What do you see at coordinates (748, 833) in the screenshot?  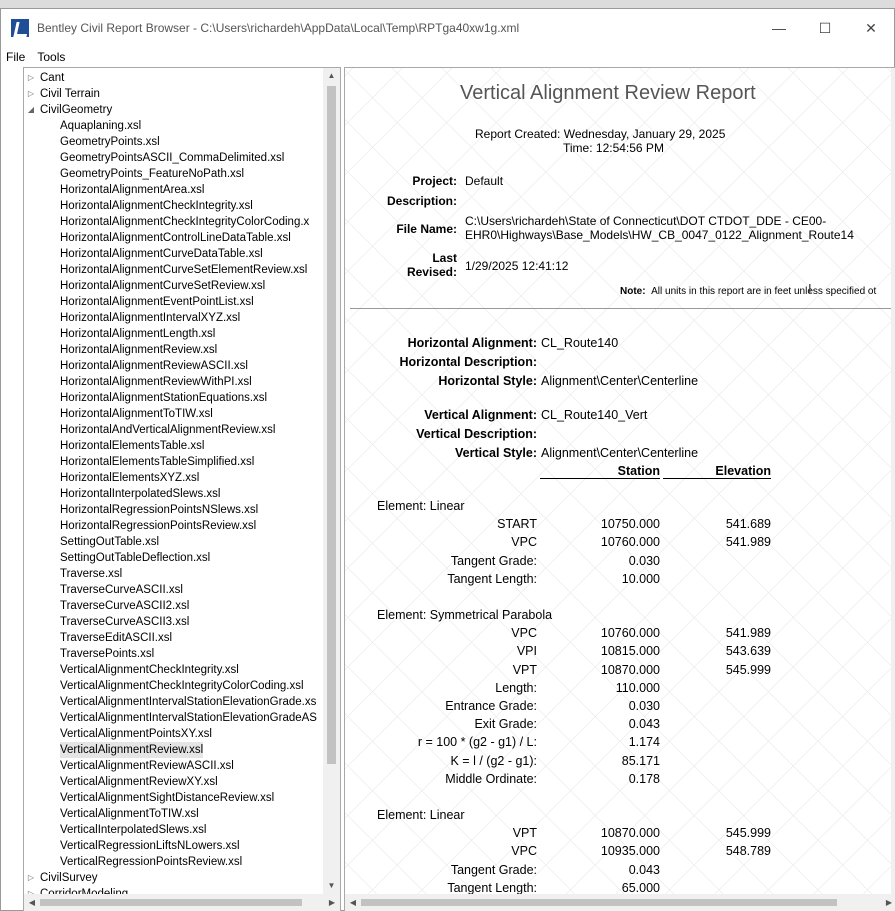 I see `element-row-elevation: 545.999` at bounding box center [748, 833].